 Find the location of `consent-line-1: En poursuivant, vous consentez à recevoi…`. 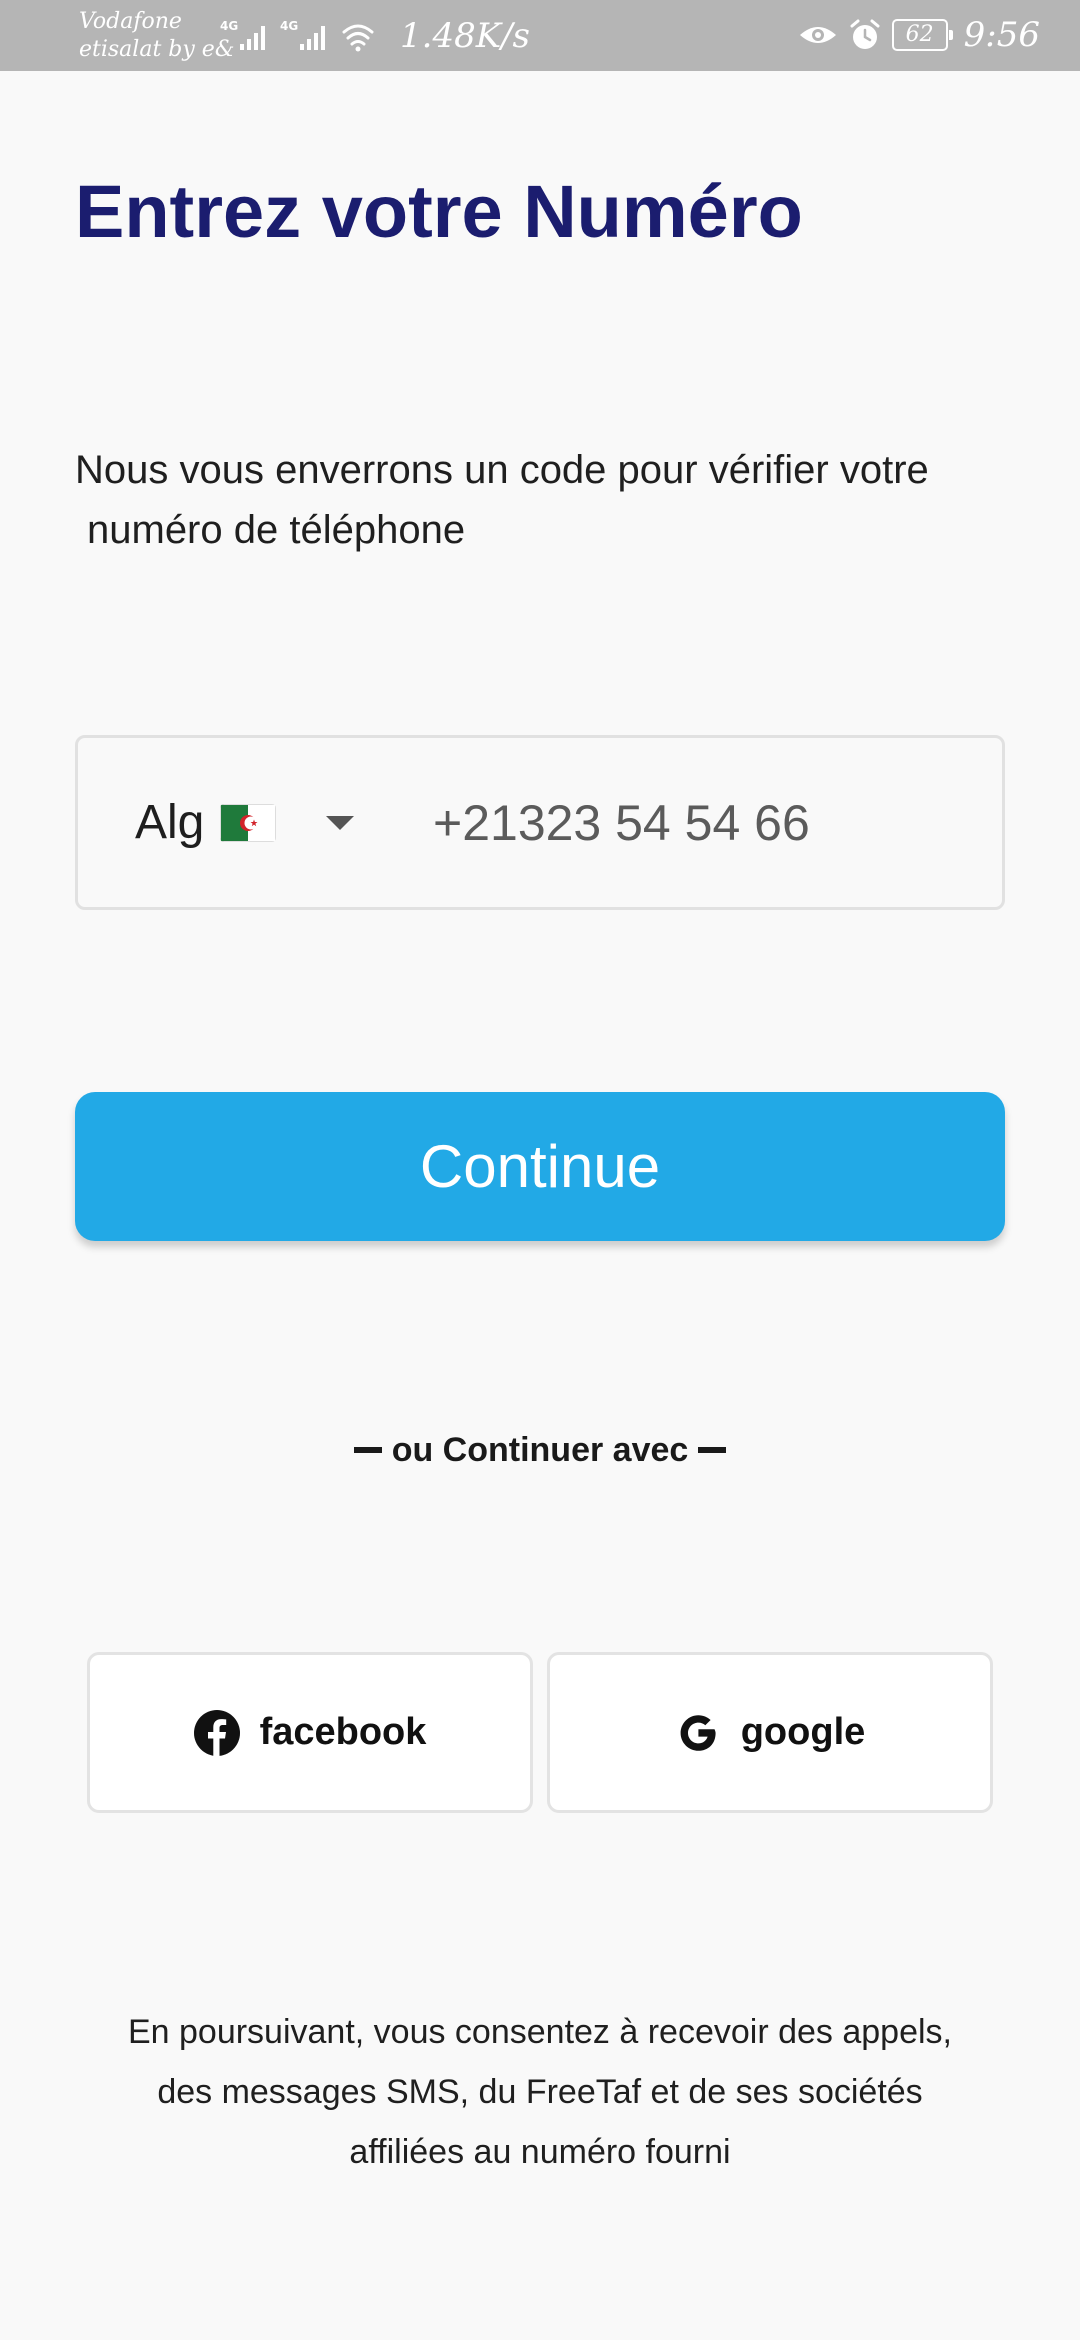

consent-line-1: En poursuivant, vous consentez à recevoi… is located at coordinates (540, 2032).